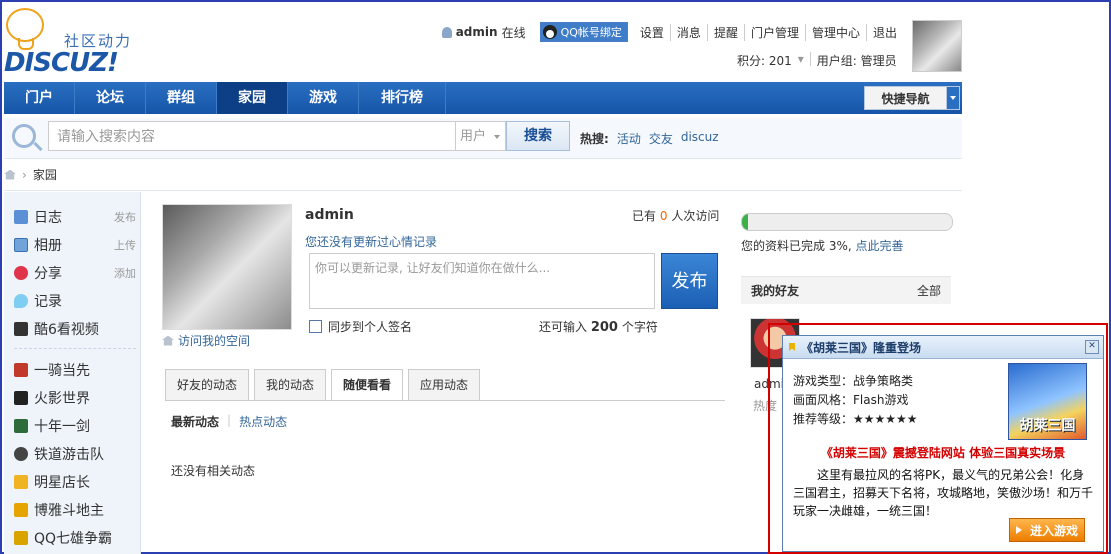 The image size is (1111, 554). I want to click on enter-game-button: 进入游戏, so click(1047, 530).